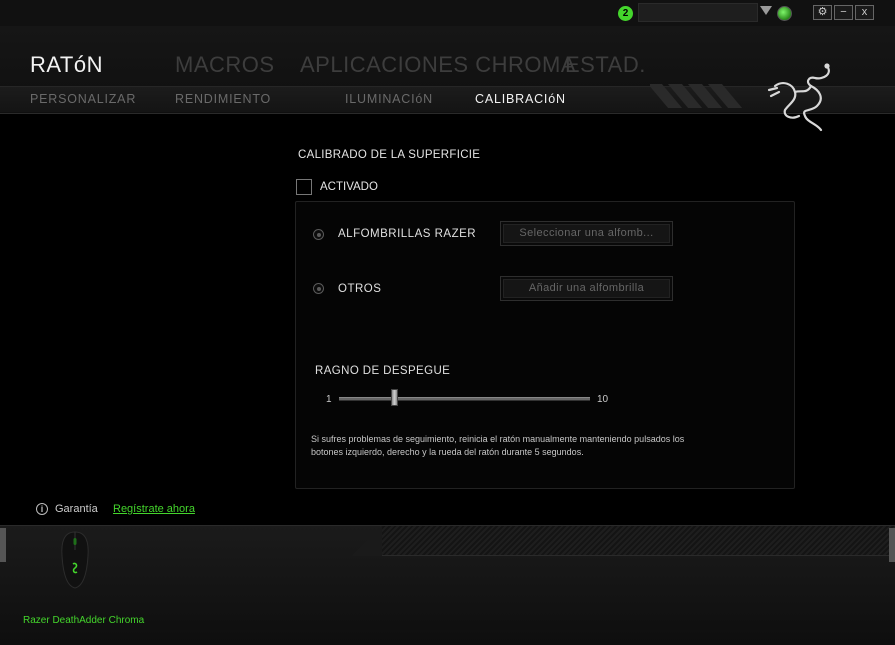  I want to click on user-account-field, so click(698, 12).